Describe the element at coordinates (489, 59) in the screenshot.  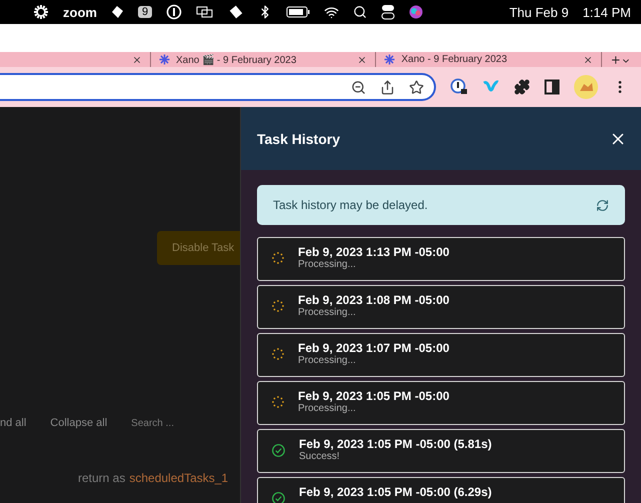
I see `tab-title: Xano - 9 February 2023` at that location.